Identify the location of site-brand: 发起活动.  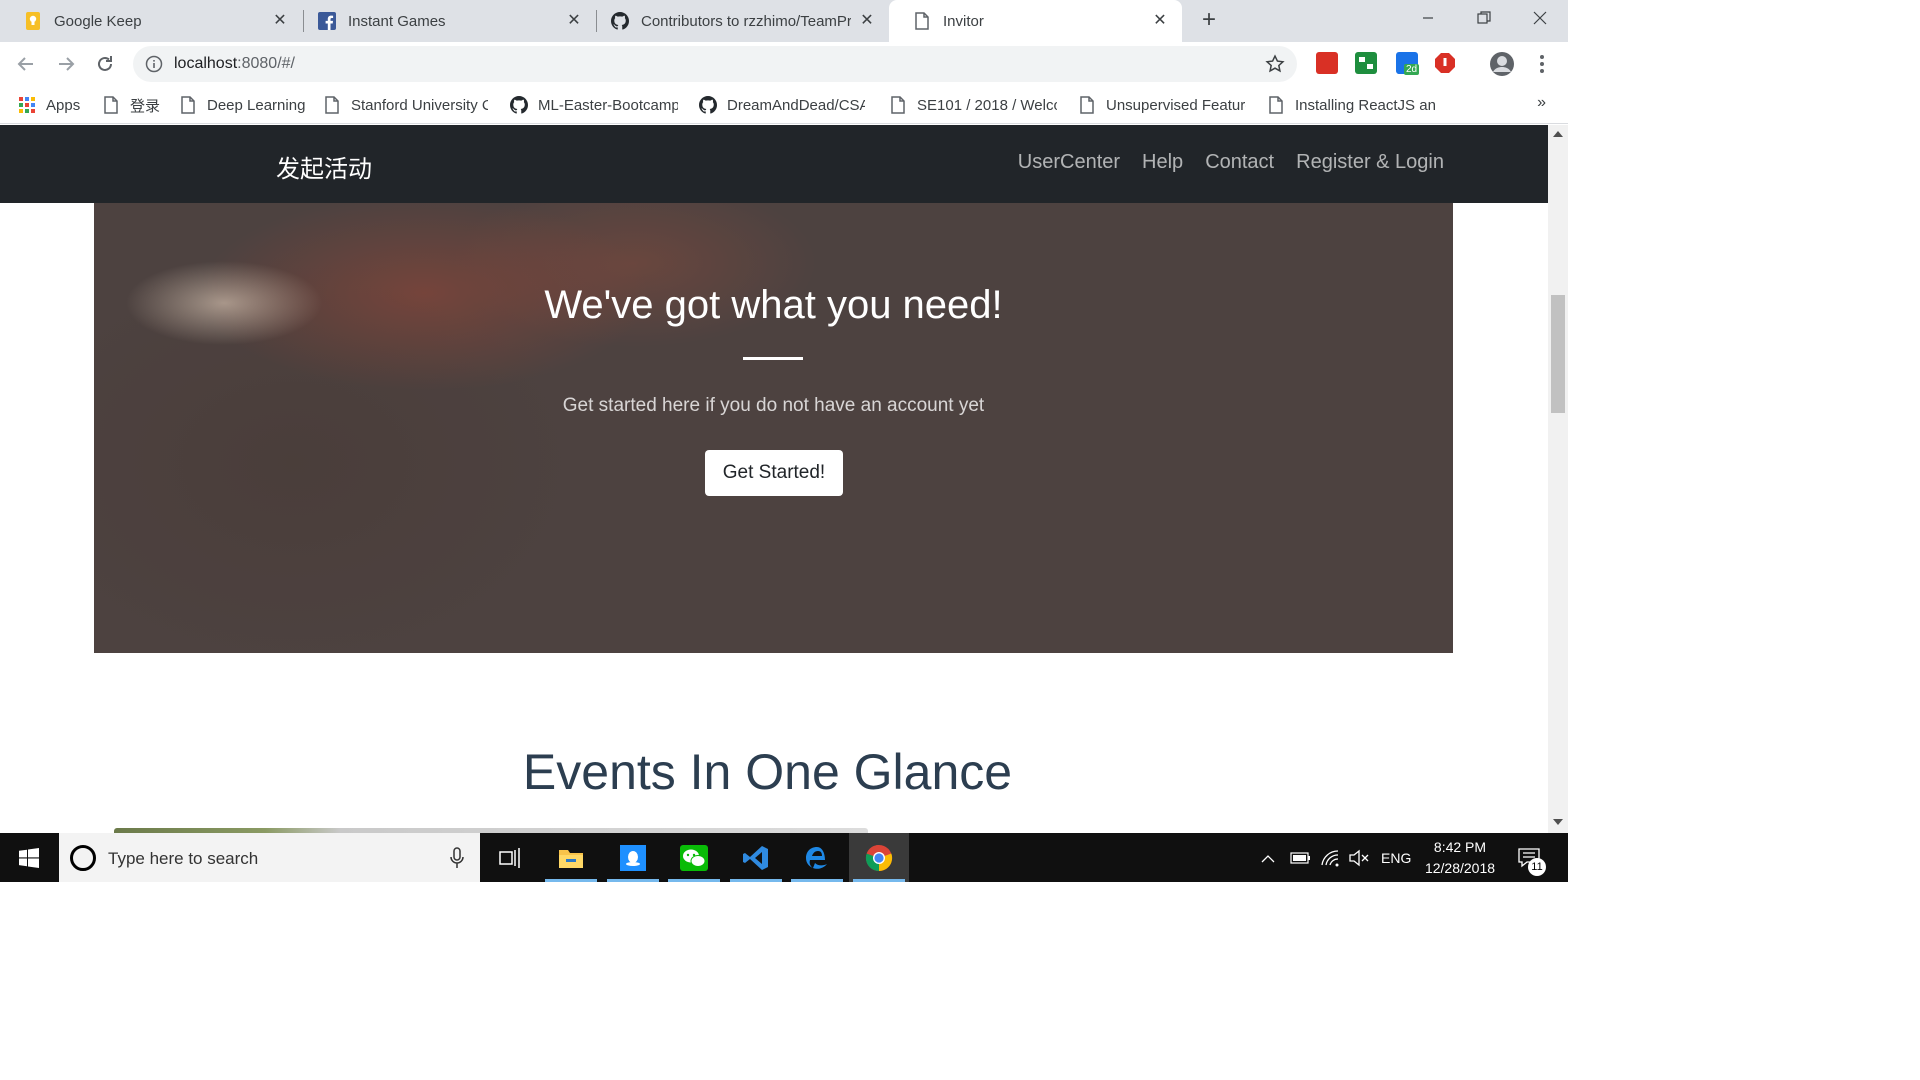
(324, 166).